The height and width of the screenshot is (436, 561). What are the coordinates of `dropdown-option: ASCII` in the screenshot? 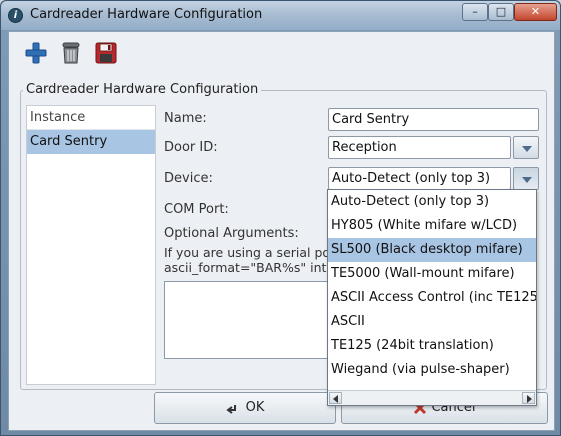 It's located at (432, 322).